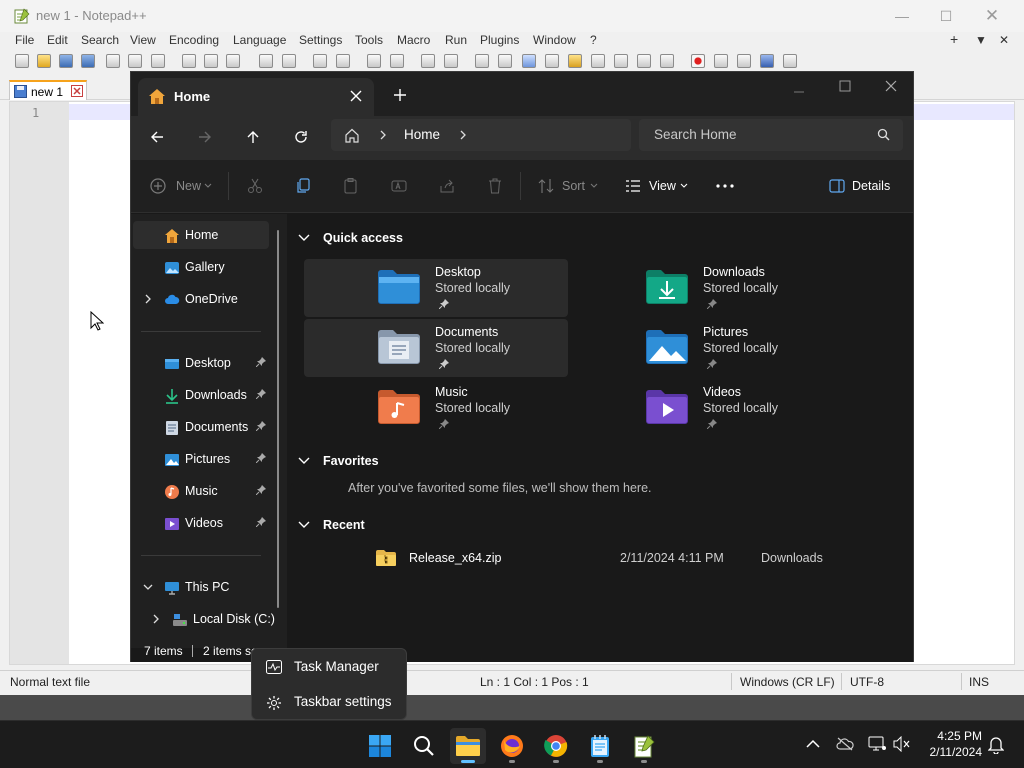  I want to click on menu-window: Window, so click(554, 40).